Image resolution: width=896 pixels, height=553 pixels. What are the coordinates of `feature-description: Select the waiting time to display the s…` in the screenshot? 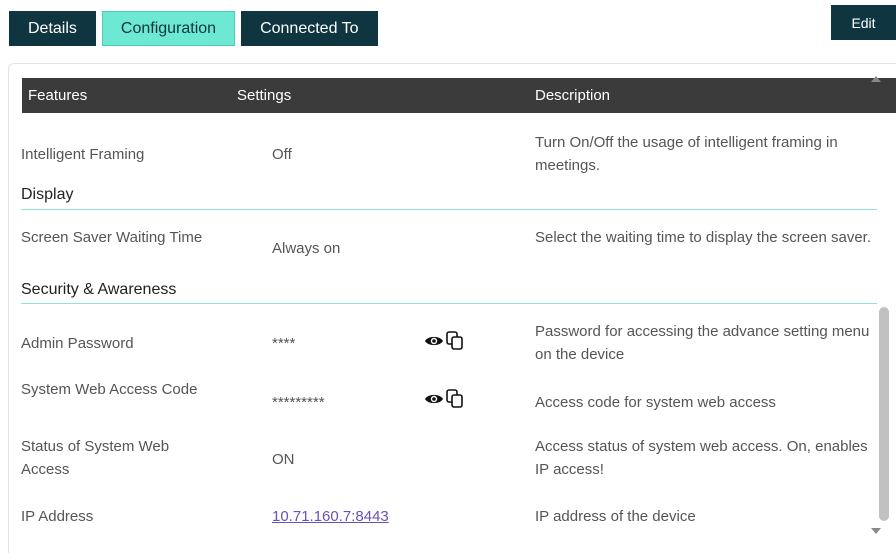 It's located at (703, 237).